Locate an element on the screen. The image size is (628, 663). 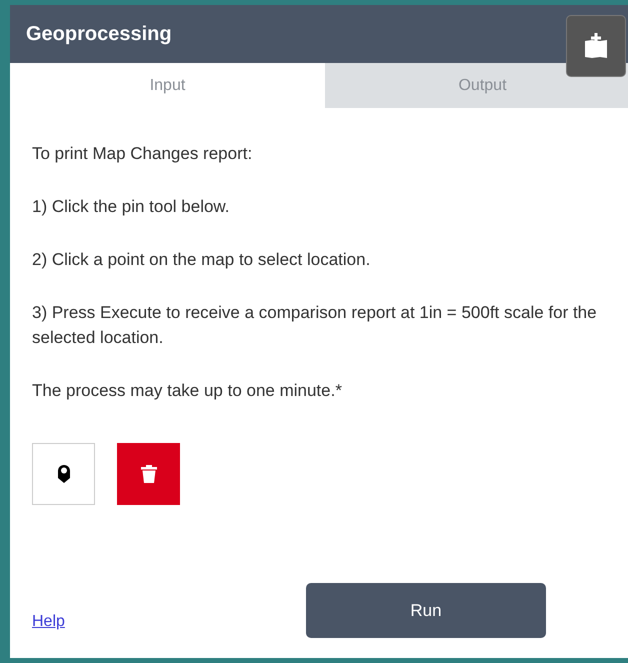
panel-title: Geoprocessing is located at coordinates (99, 34).